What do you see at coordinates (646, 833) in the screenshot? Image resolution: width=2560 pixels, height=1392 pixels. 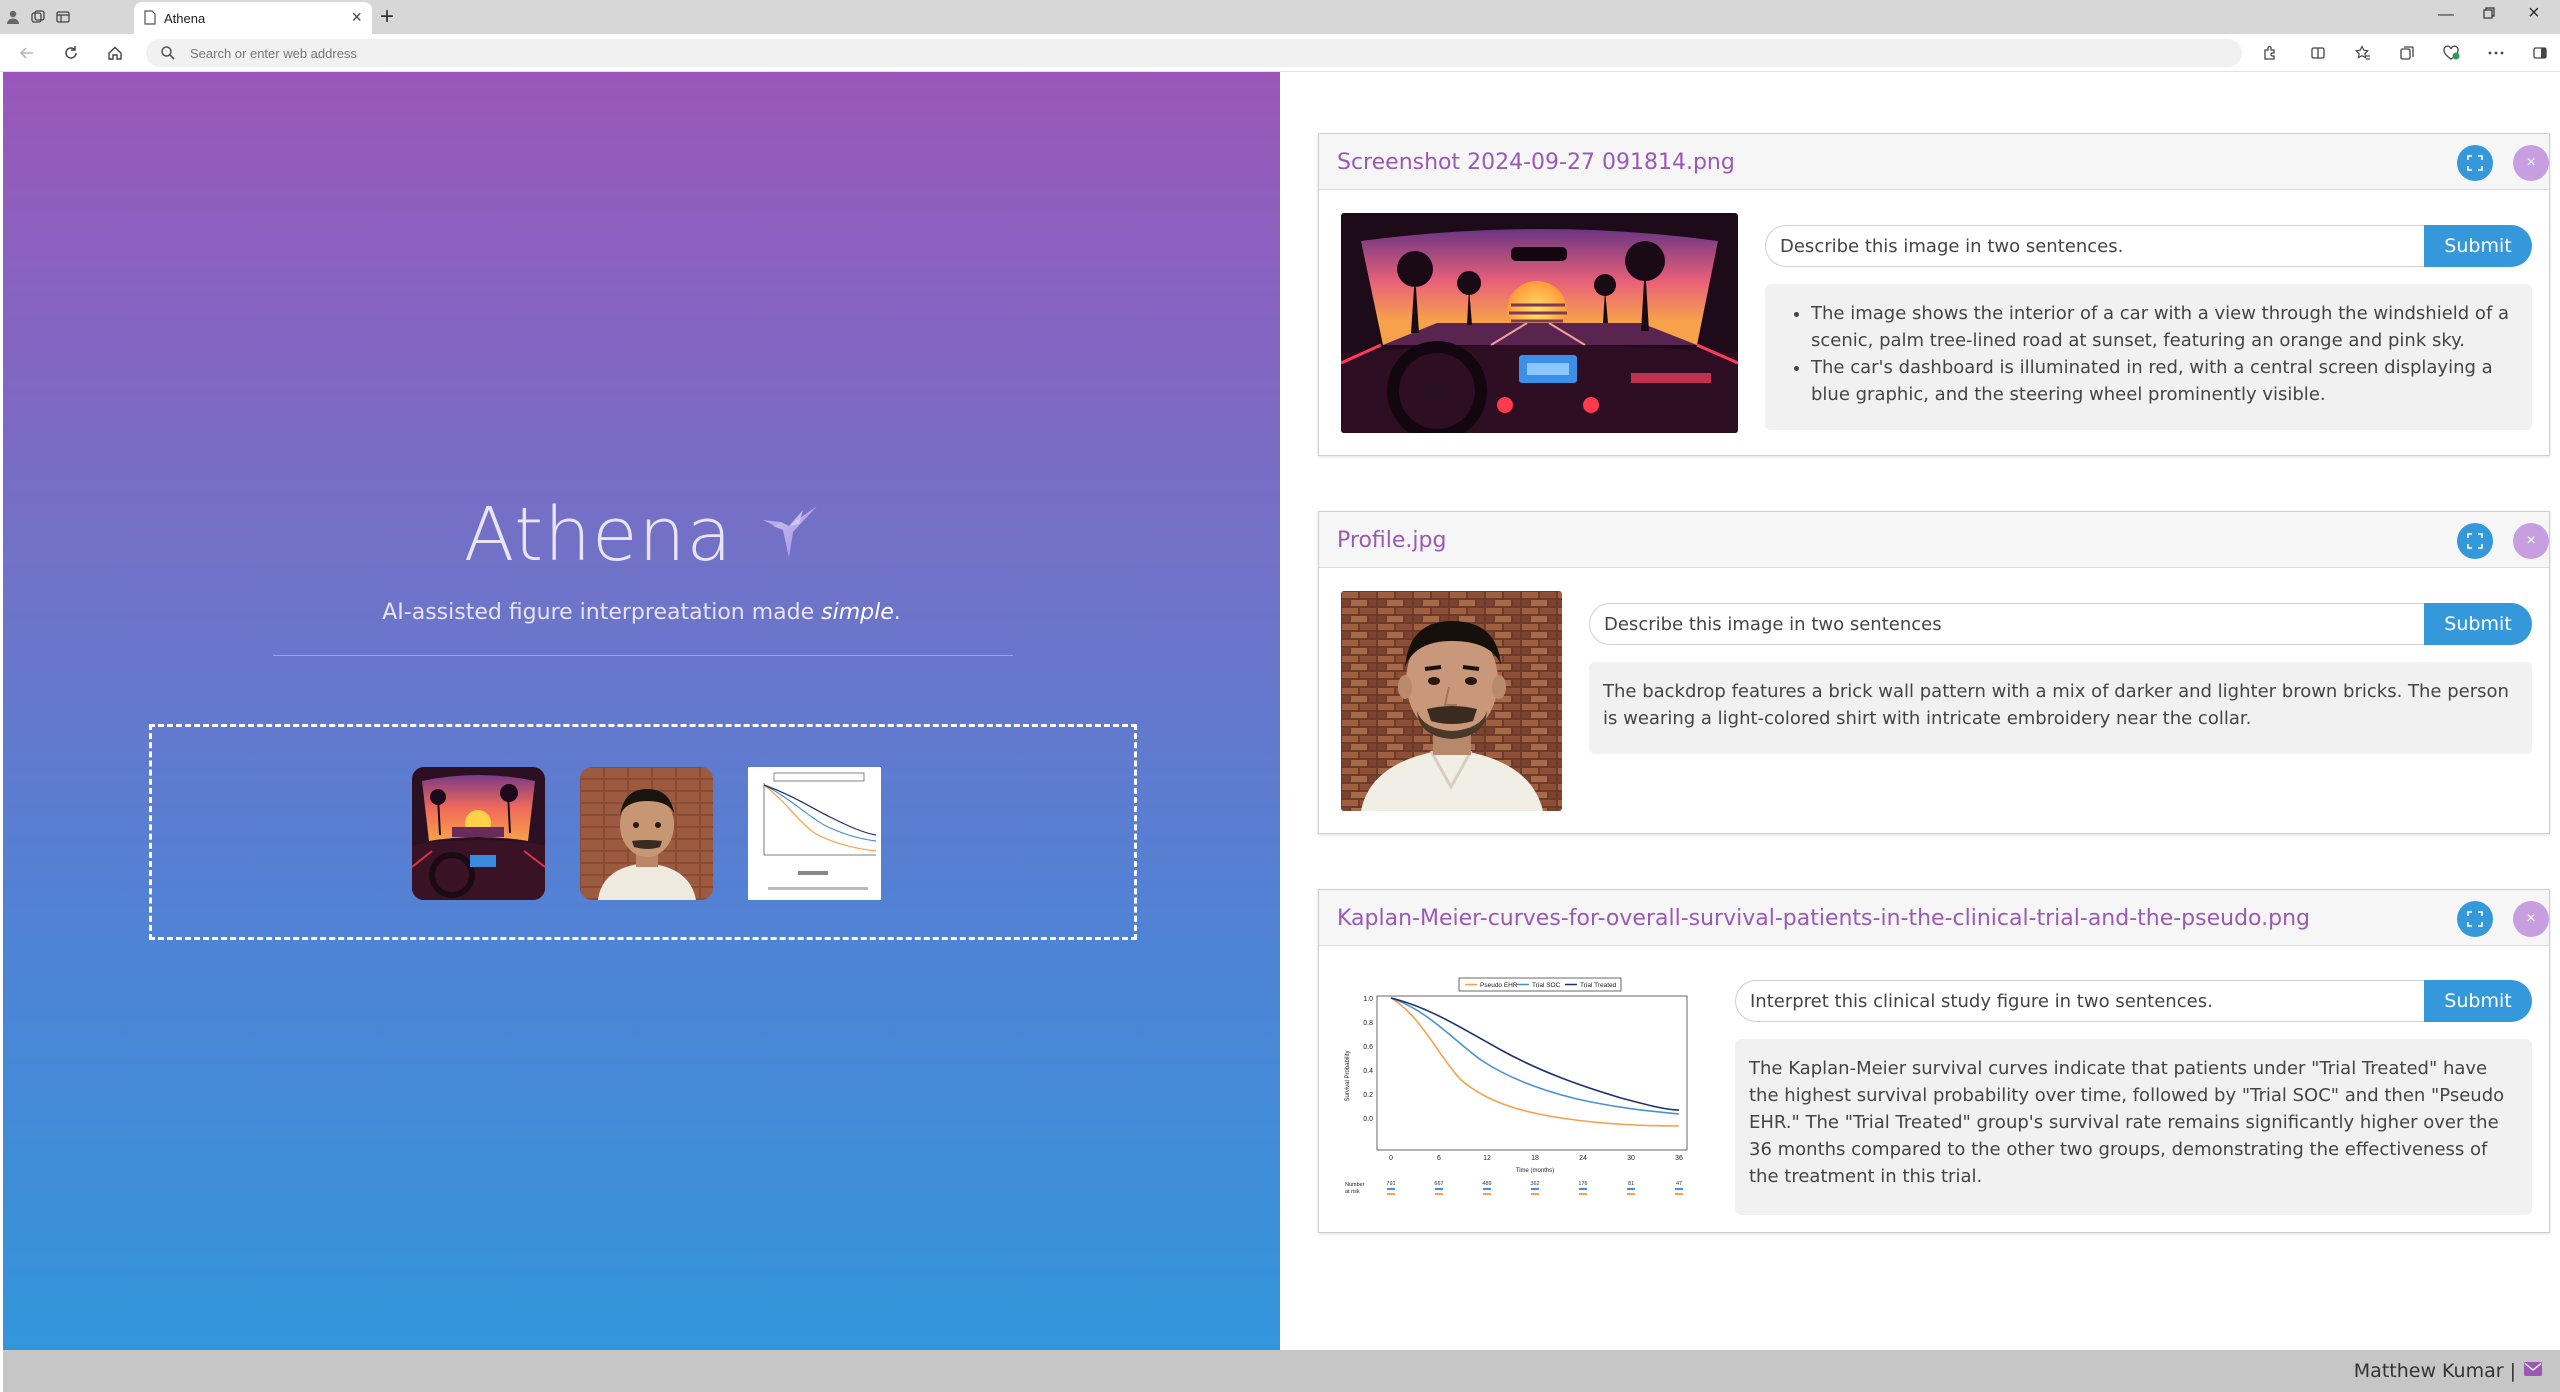 I see `thumbnail-profile` at bounding box center [646, 833].